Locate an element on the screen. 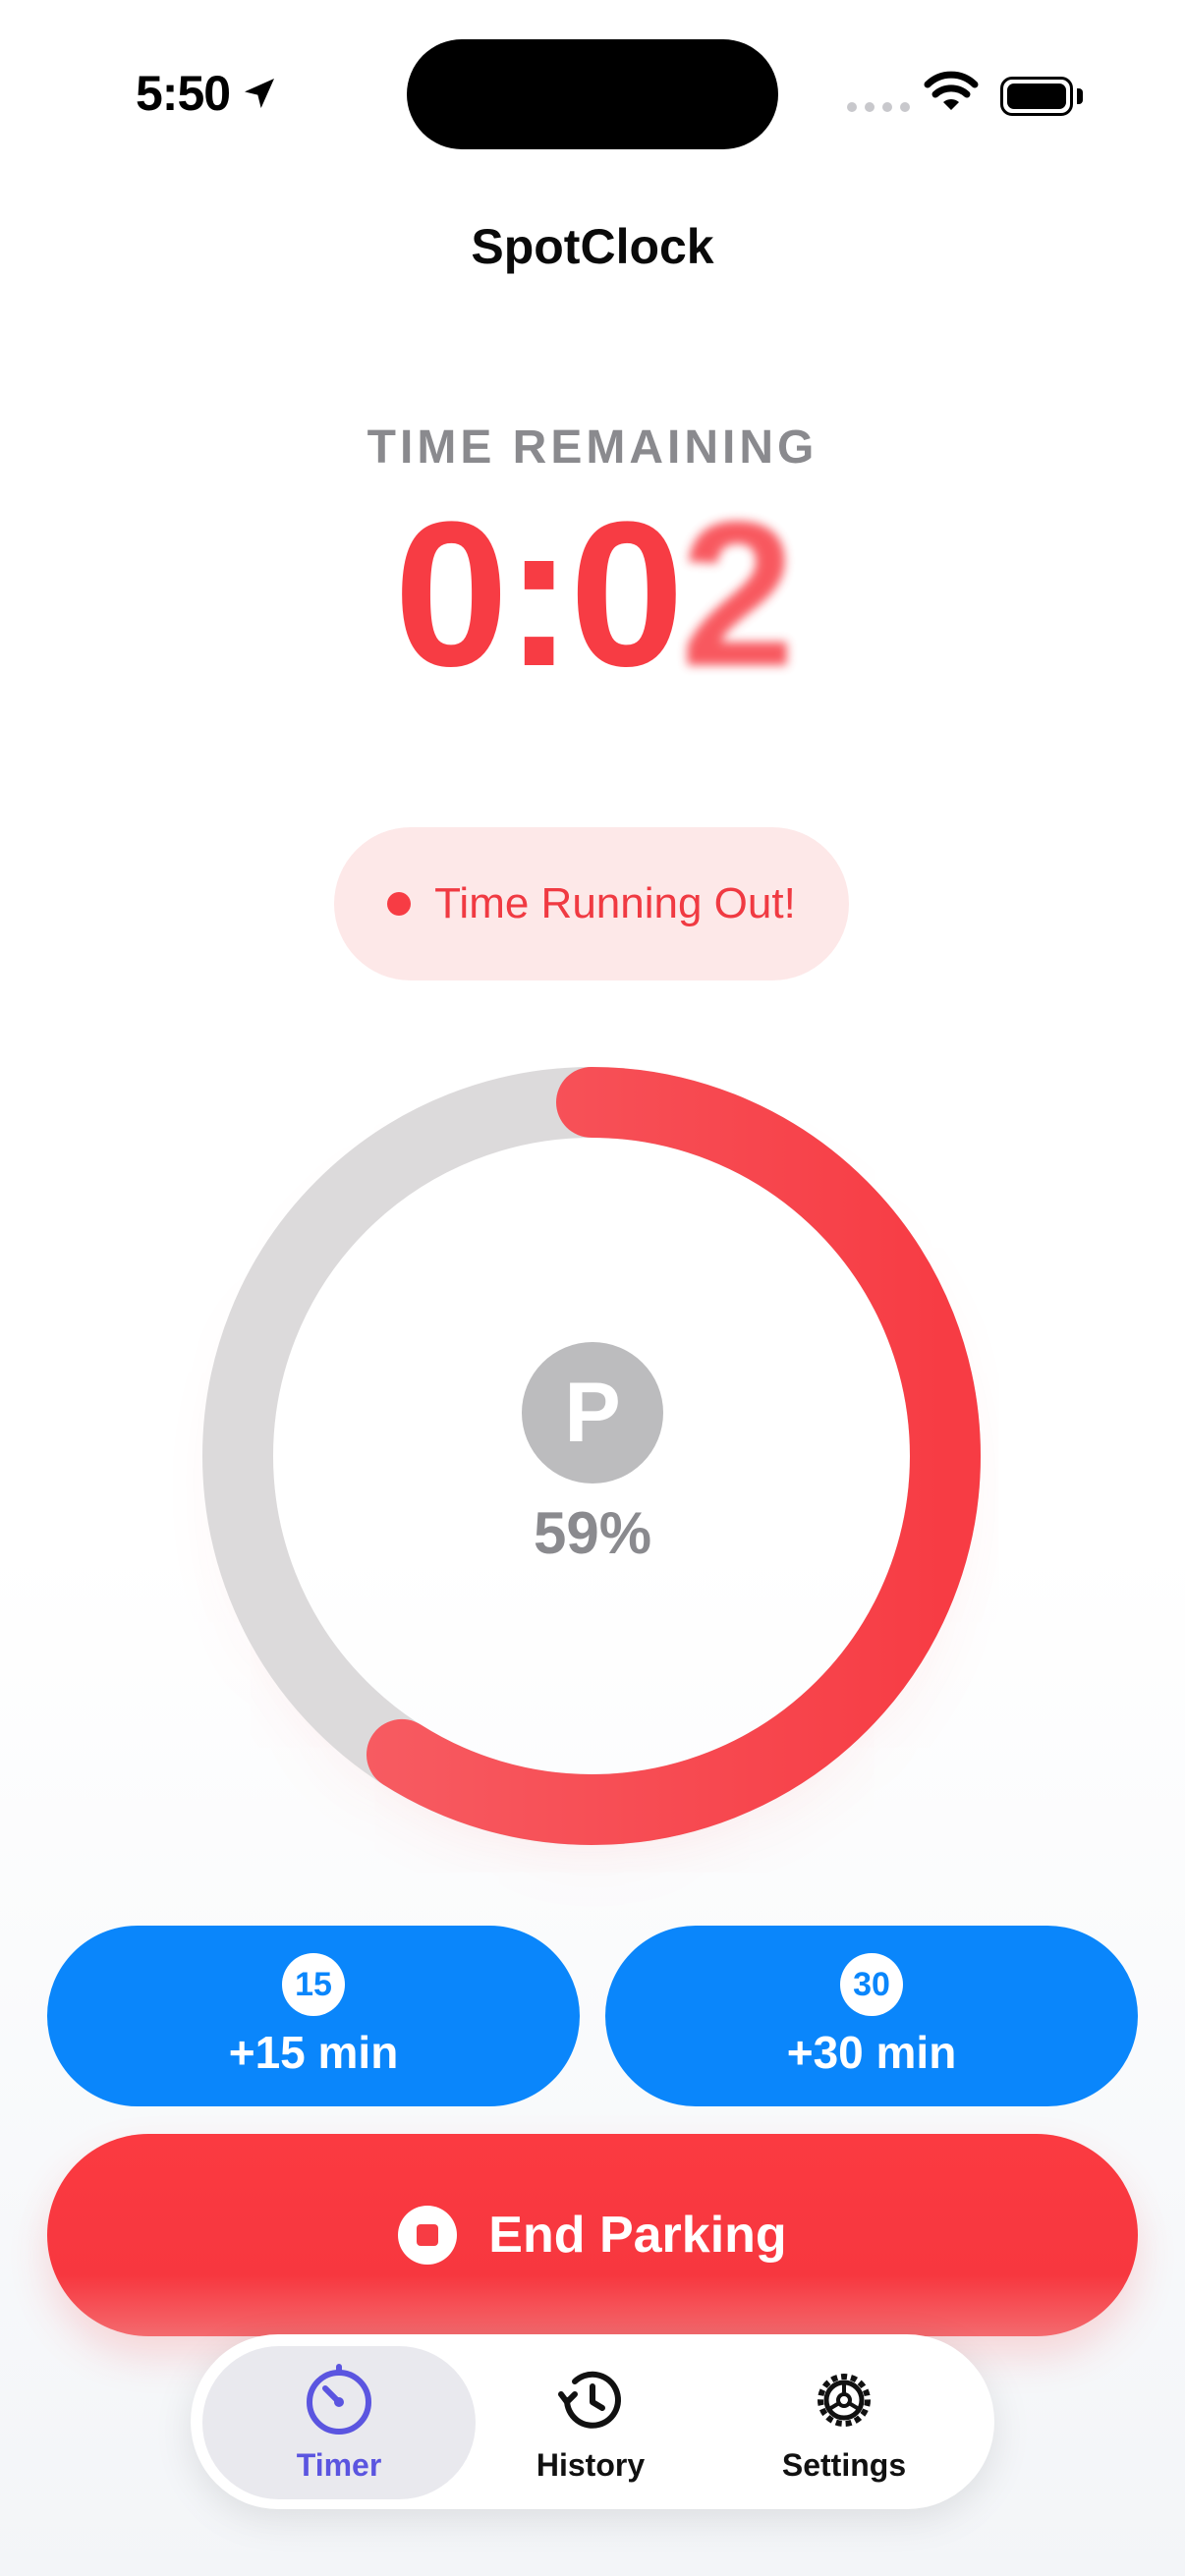 This screenshot has height=2576, width=1185. tab-timer-label: Timer is located at coordinates (339, 2464).